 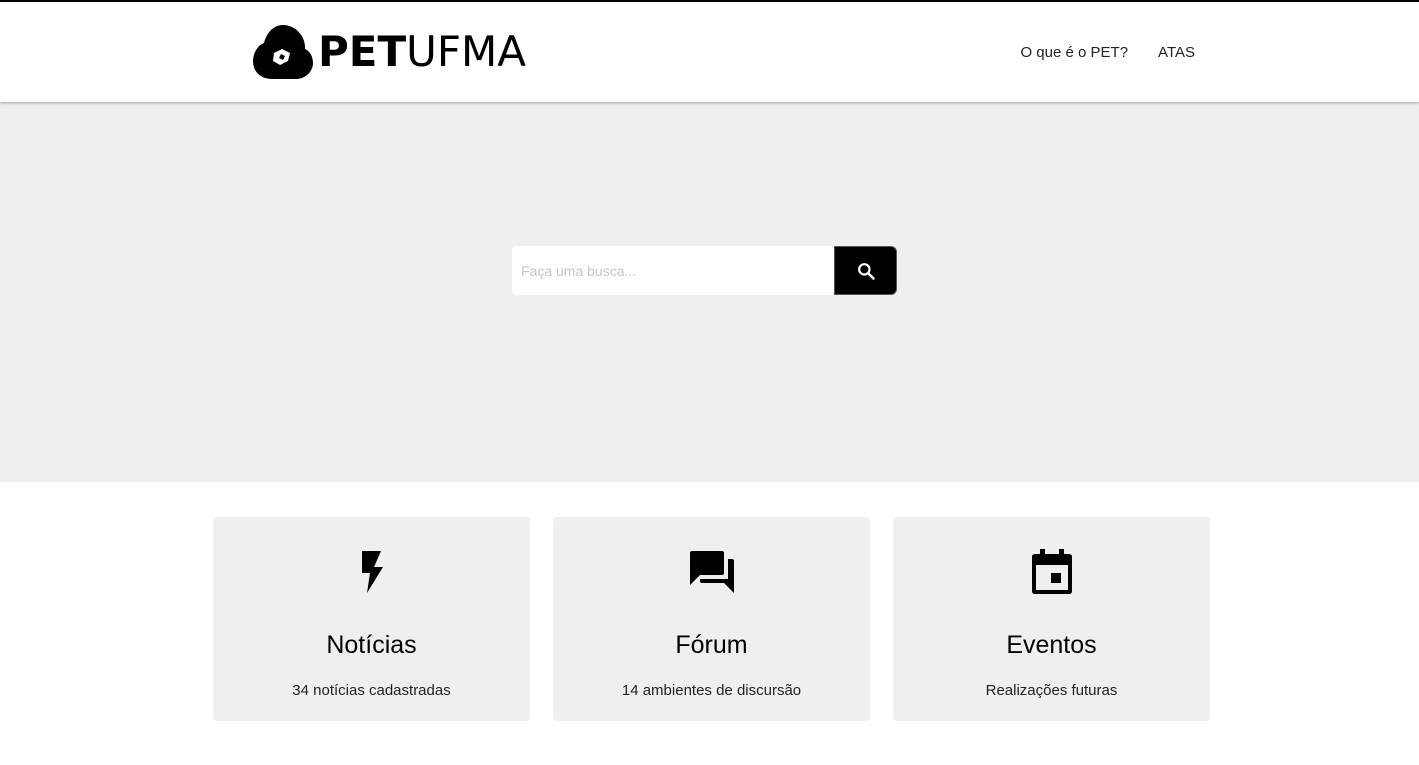 I want to click on nav-link-atas: ATAS, so click(x=1176, y=52).